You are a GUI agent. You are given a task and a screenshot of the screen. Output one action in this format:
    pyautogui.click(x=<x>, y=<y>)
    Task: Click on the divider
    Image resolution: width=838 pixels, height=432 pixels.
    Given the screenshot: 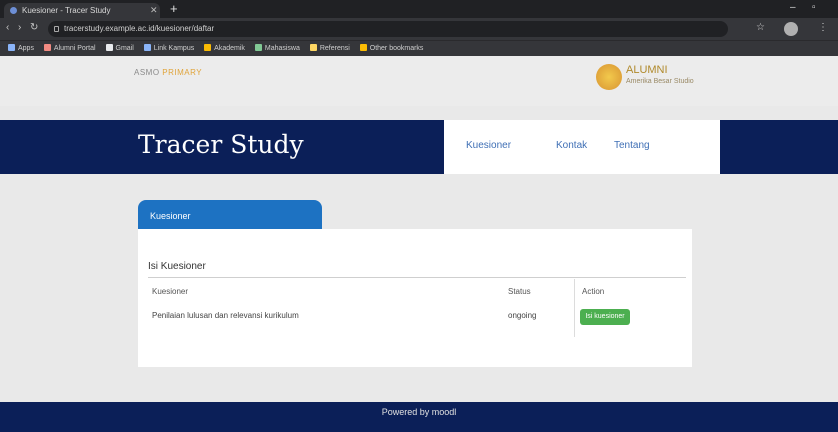 What is the action you would take?
    pyautogui.click(x=417, y=277)
    